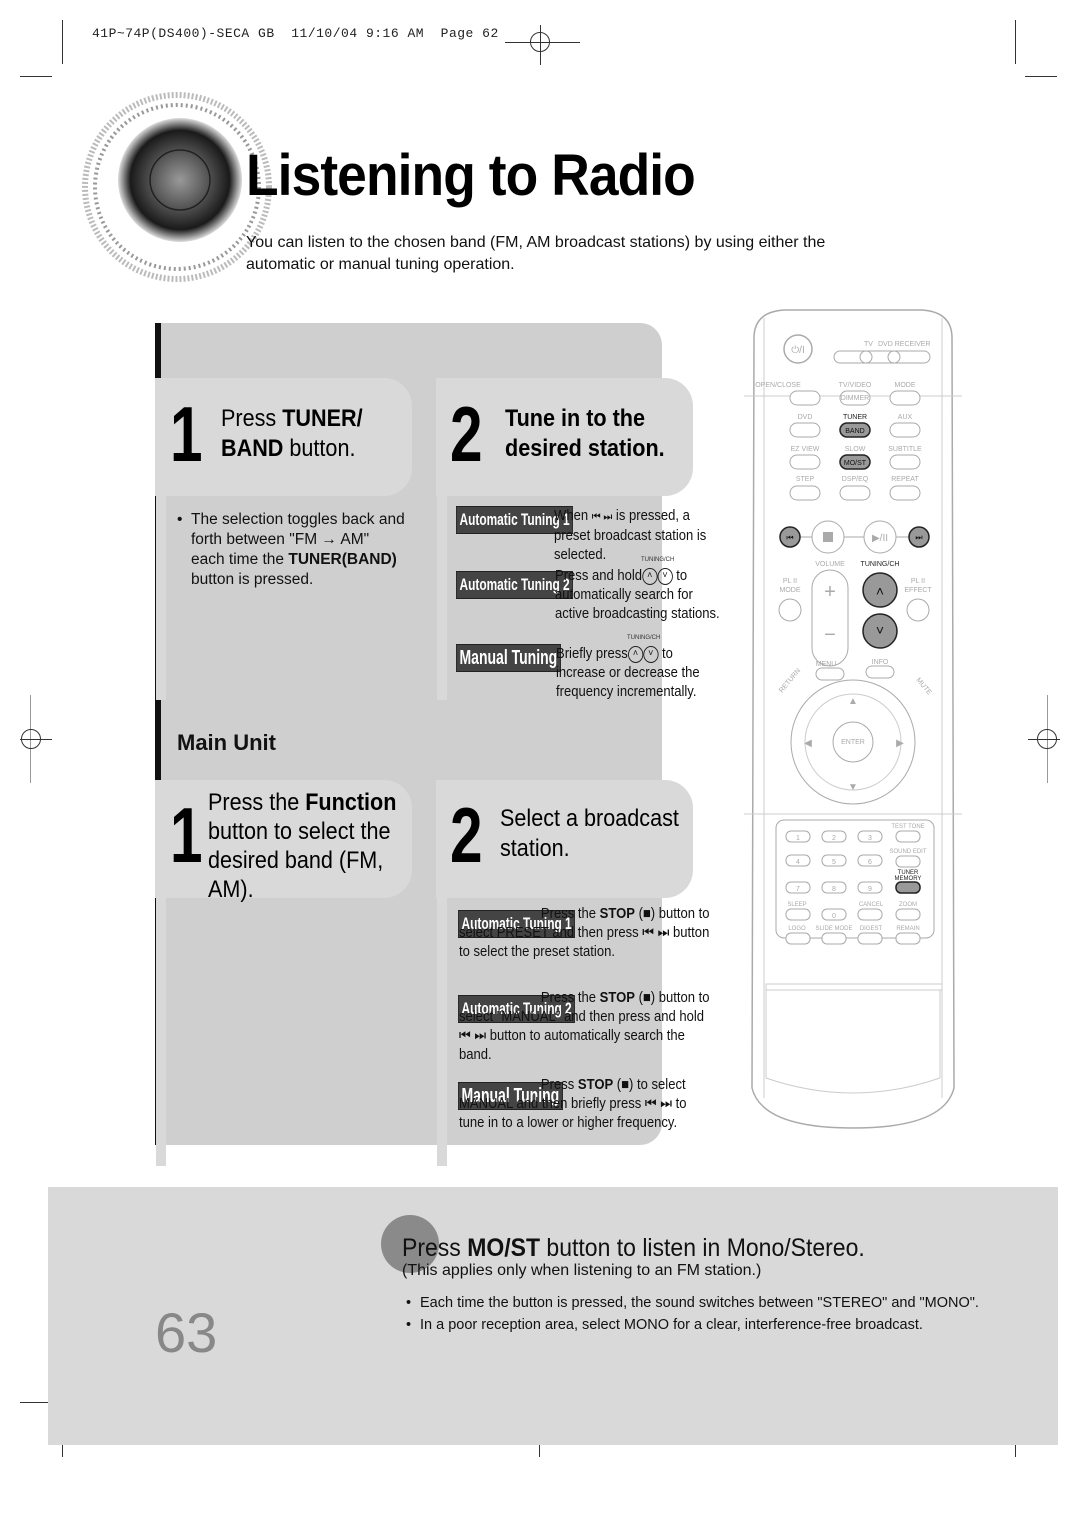 The height and width of the screenshot is (1528, 1080). What do you see at coordinates (797, 929) in the screenshot?
I see `svg-text: LOGO` at bounding box center [797, 929].